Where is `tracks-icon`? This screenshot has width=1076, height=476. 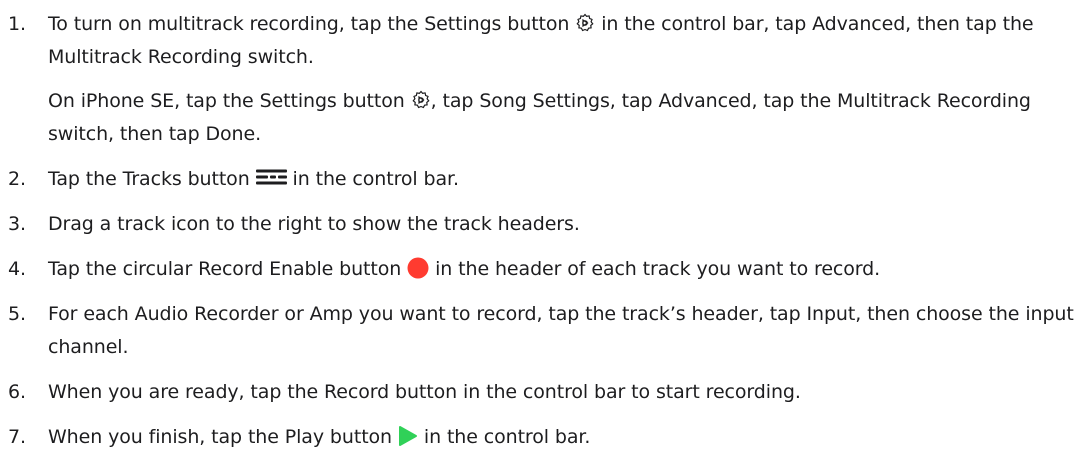 tracks-icon is located at coordinates (271, 177).